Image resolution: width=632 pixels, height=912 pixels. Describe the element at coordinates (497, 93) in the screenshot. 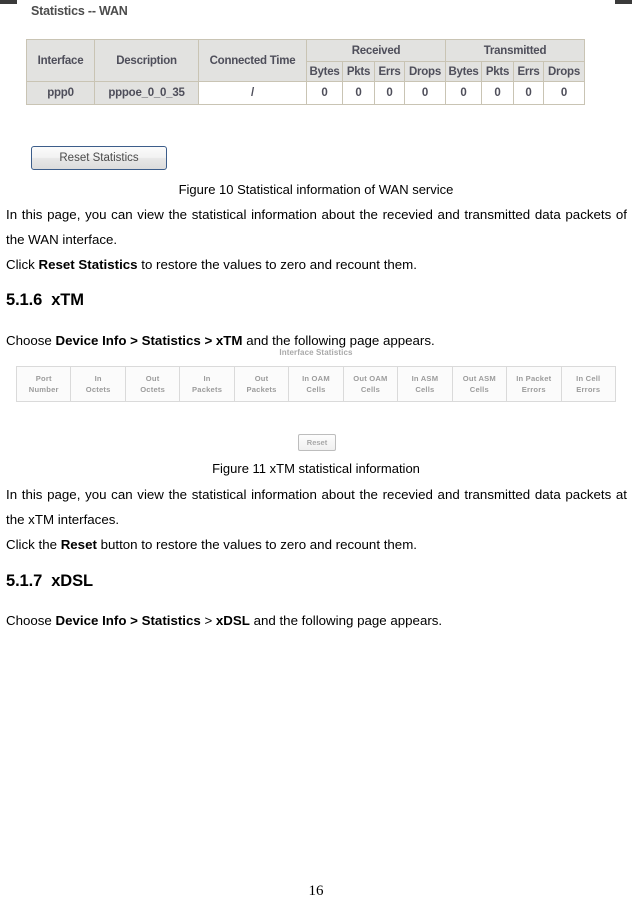

I see `cell-transmitted-pkts: 0` at that location.